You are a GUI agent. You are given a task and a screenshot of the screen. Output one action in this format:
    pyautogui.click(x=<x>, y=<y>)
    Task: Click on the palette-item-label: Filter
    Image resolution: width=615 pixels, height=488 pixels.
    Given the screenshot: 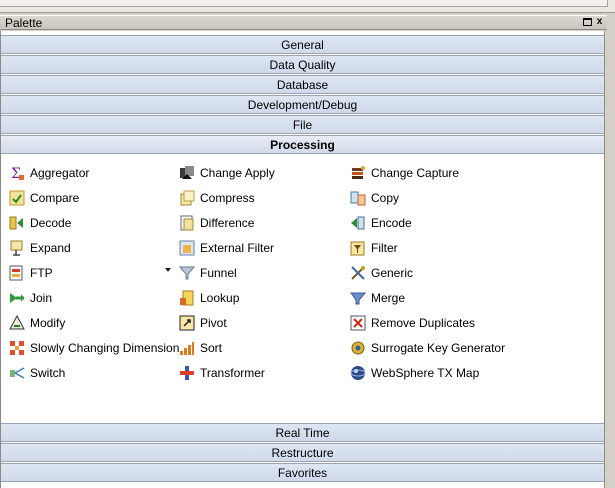 What is the action you would take?
    pyautogui.click(x=384, y=248)
    